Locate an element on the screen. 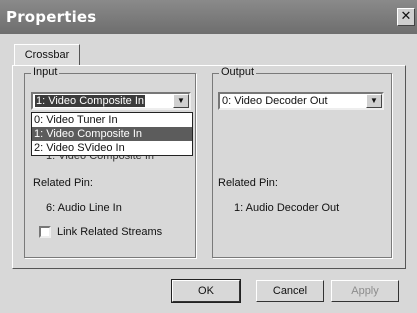 The height and width of the screenshot is (313, 417). input-select: 1: Video Composite In ▼ is located at coordinates (111, 101).